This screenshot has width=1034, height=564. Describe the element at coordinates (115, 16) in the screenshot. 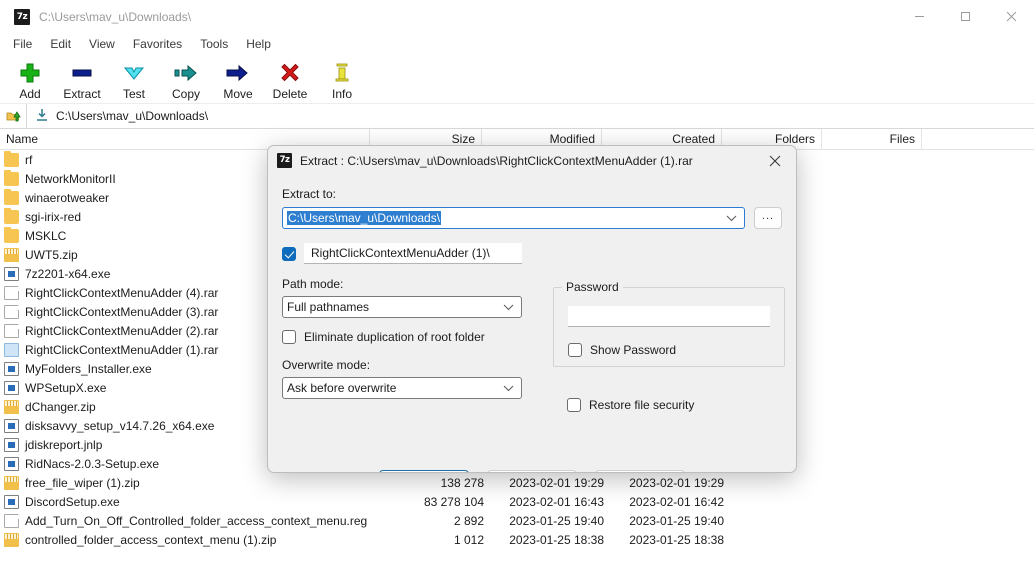

I see `window-title: C:\Users\mav_u\Downloads\` at that location.